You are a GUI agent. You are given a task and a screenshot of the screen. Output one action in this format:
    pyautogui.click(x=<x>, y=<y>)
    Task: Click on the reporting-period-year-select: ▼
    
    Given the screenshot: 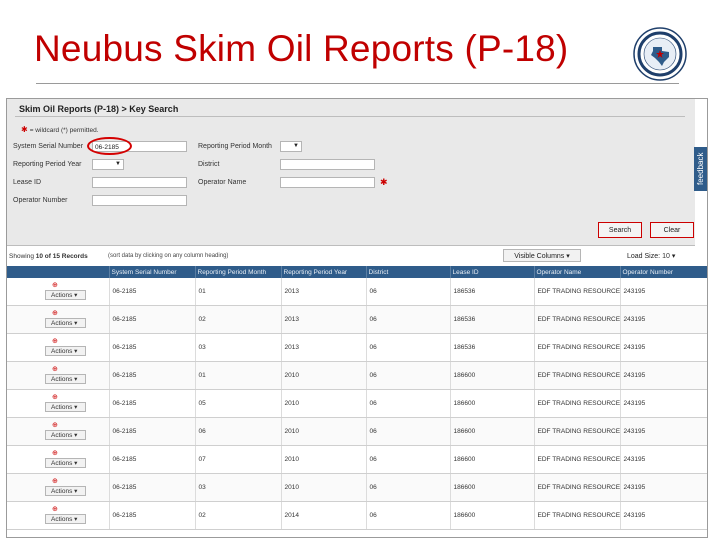 What is the action you would take?
    pyautogui.click(x=108, y=164)
    